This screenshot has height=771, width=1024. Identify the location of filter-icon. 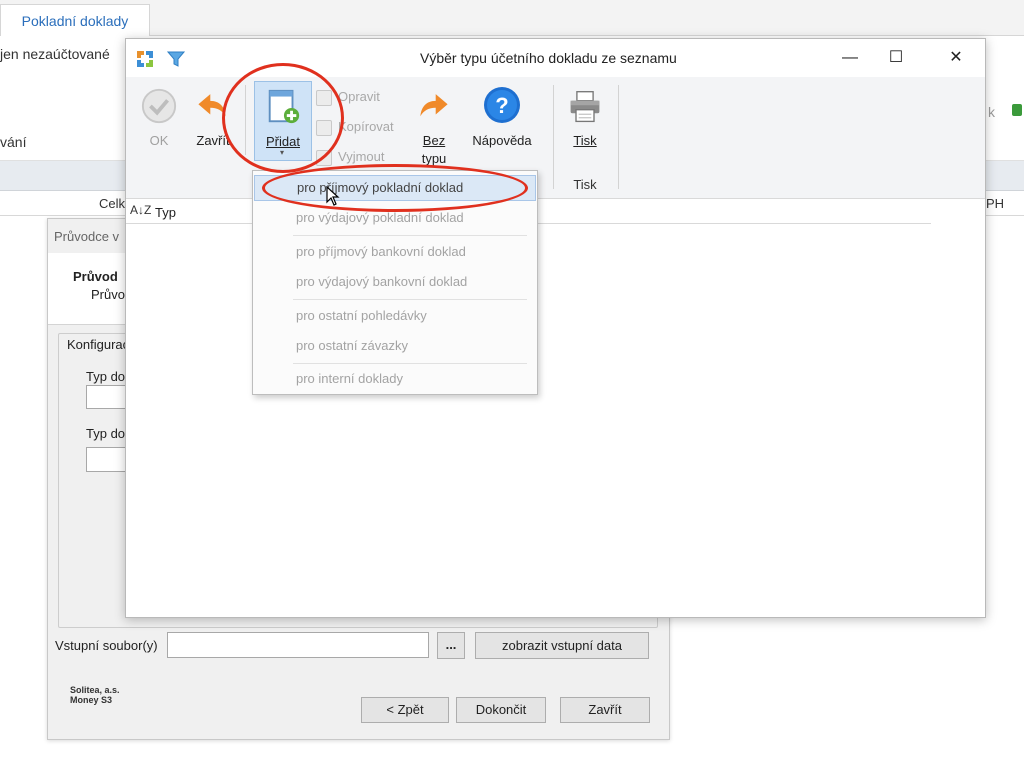
(176, 59).